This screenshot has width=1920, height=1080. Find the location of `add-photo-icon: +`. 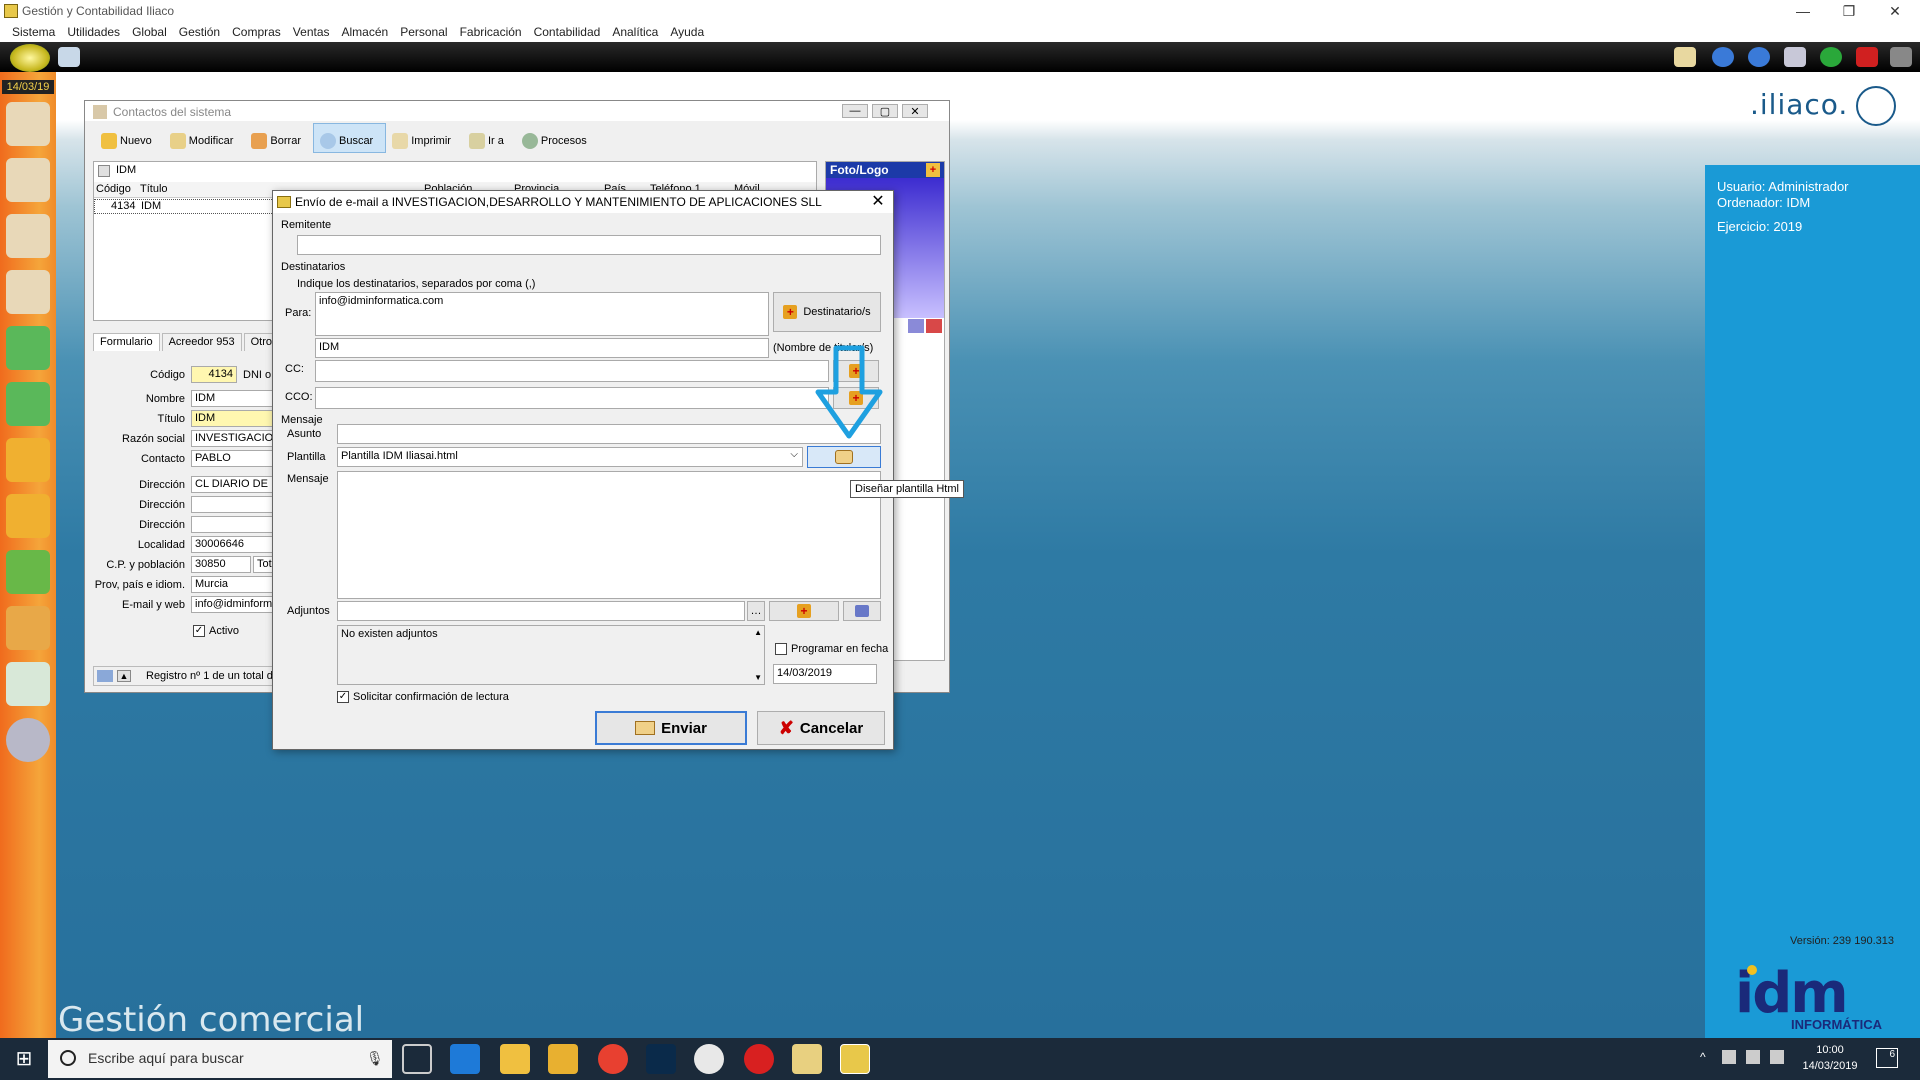

add-photo-icon: + is located at coordinates (933, 170).